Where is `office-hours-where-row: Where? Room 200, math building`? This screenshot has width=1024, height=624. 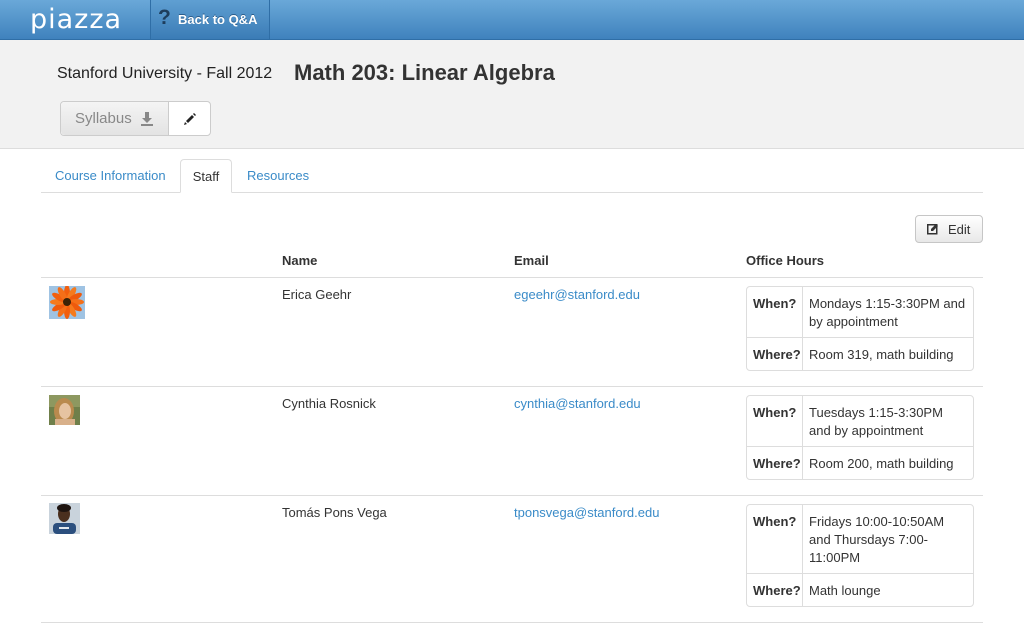
office-hours-where-row: Where? Room 200, math building is located at coordinates (860, 463).